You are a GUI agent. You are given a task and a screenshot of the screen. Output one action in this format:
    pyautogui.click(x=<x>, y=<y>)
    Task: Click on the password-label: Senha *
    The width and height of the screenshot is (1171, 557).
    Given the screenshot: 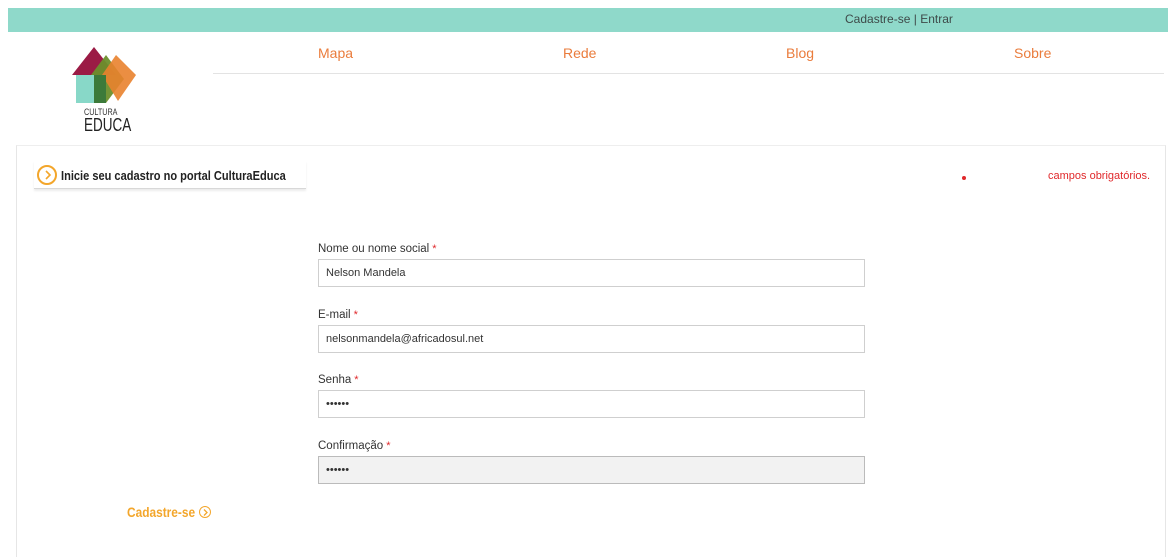 What is the action you would take?
    pyautogui.click(x=338, y=380)
    